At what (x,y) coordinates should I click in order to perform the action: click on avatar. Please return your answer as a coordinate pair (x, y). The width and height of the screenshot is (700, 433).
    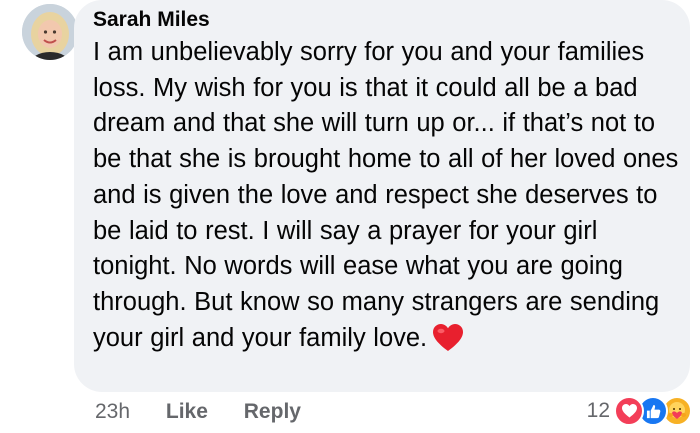
    Looking at the image, I should click on (50, 32).